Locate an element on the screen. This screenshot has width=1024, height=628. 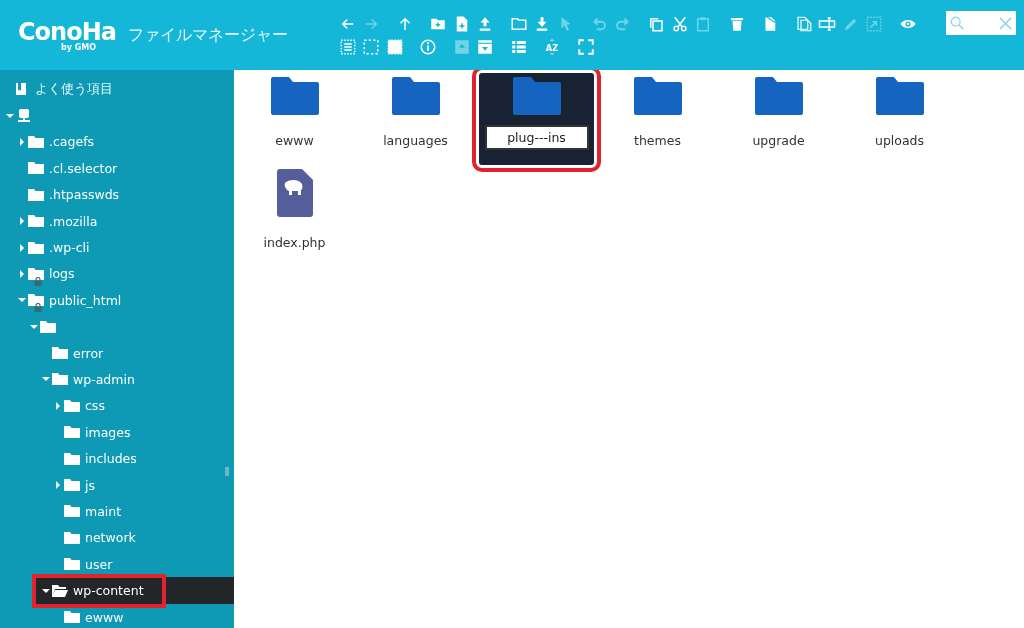
tree-row: error is located at coordinates (117, 353).